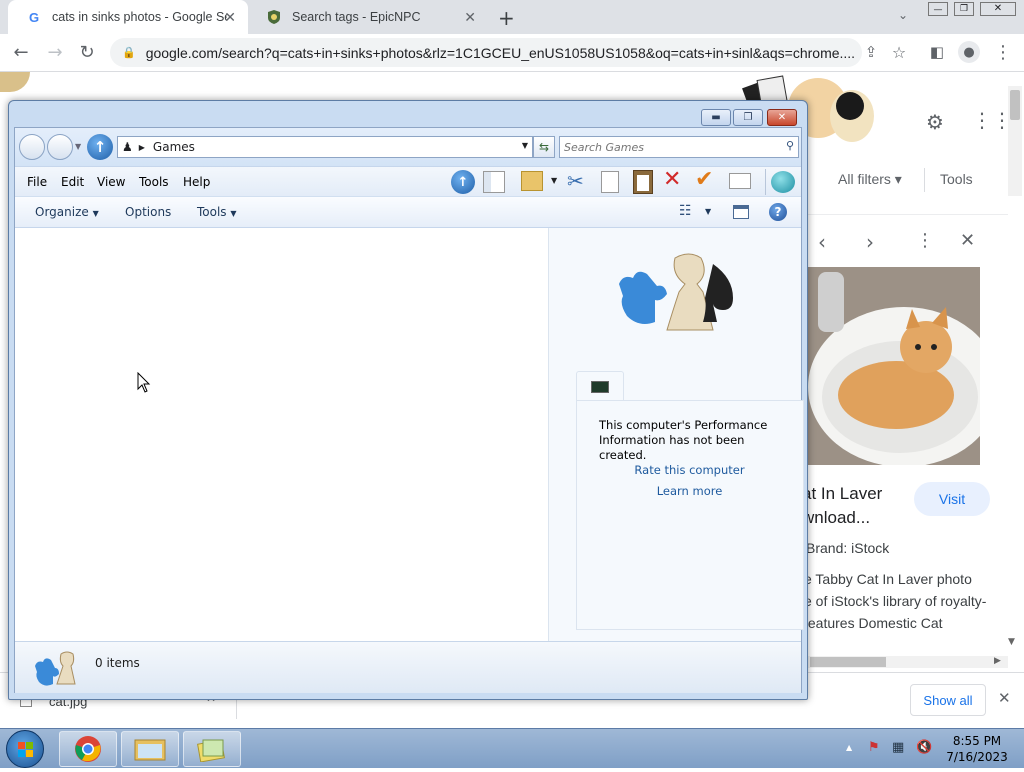 This screenshot has height=772, width=1024. I want to click on close-preview-icon: ✕, so click(967, 240).